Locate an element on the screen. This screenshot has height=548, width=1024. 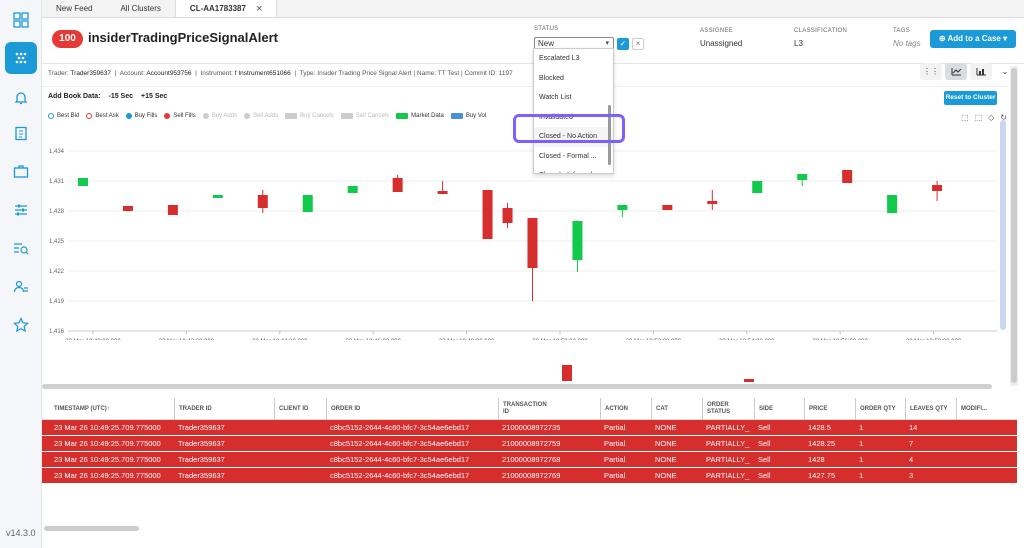
users-icon is located at coordinates (21, 287).